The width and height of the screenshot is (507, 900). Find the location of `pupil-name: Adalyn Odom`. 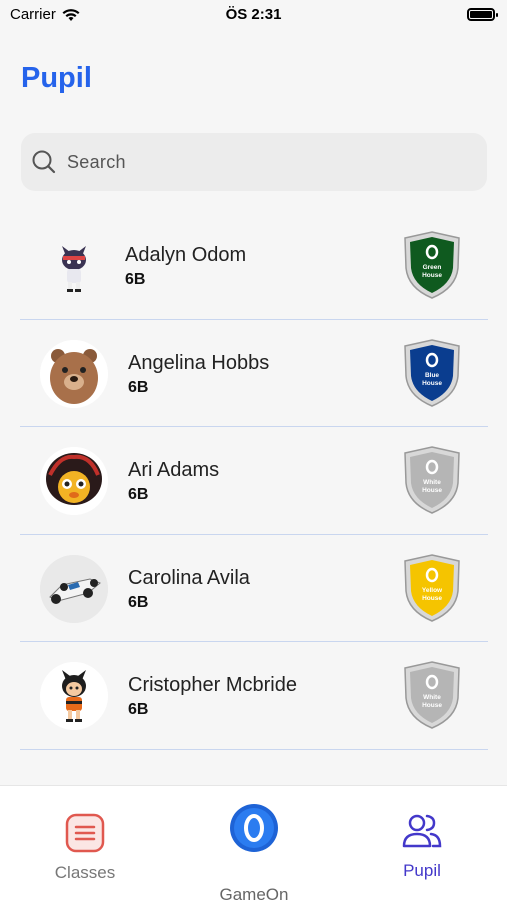

pupil-name: Adalyn Odom is located at coordinates (186, 255).